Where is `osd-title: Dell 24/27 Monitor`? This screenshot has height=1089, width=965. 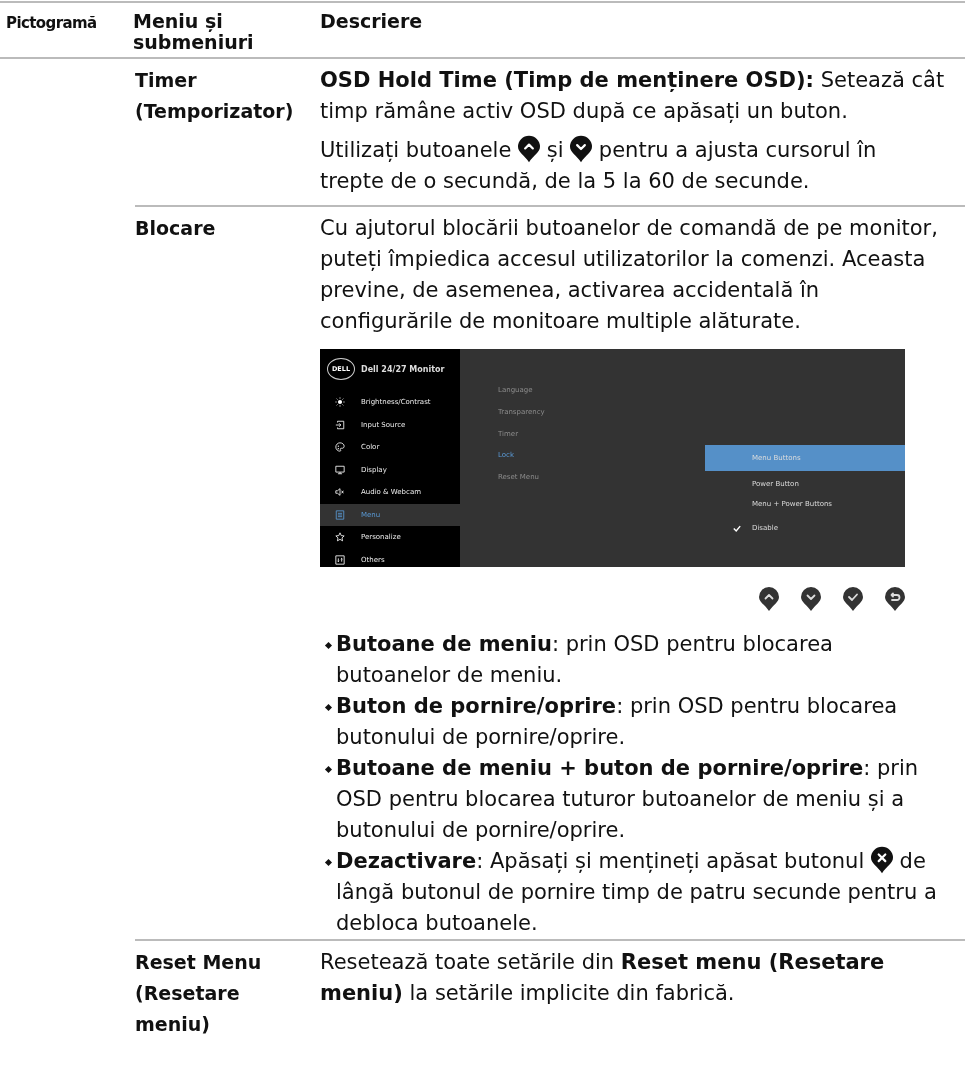
osd-title: Dell 24/27 Monitor is located at coordinates (403, 369).